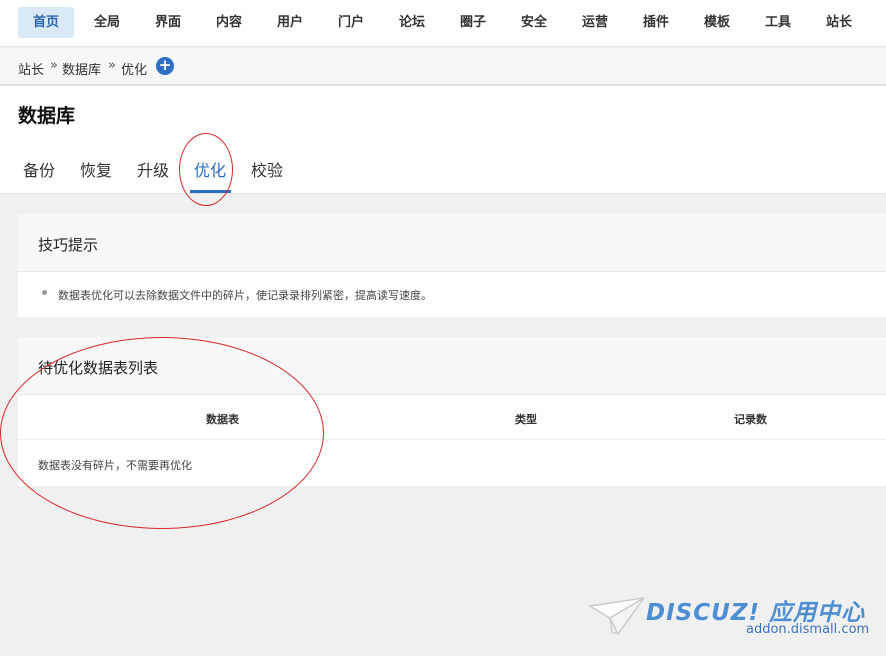 The width and height of the screenshot is (886, 656). What do you see at coordinates (733, 618) in the screenshot?
I see `watermark: DISCUZ! 应用中心 addon.dismall.com` at bounding box center [733, 618].